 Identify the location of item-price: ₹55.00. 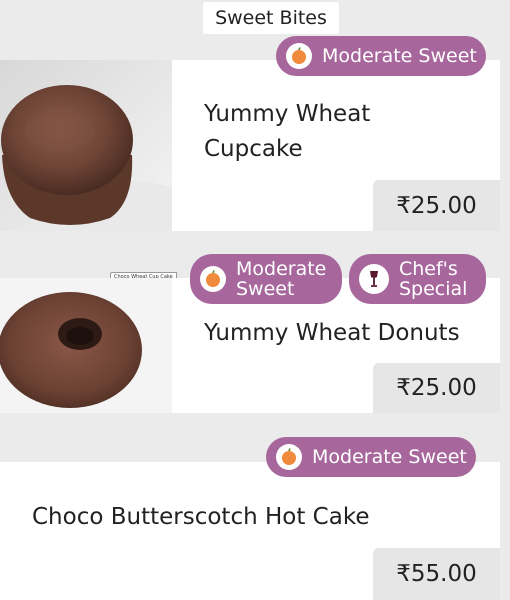
(436, 574).